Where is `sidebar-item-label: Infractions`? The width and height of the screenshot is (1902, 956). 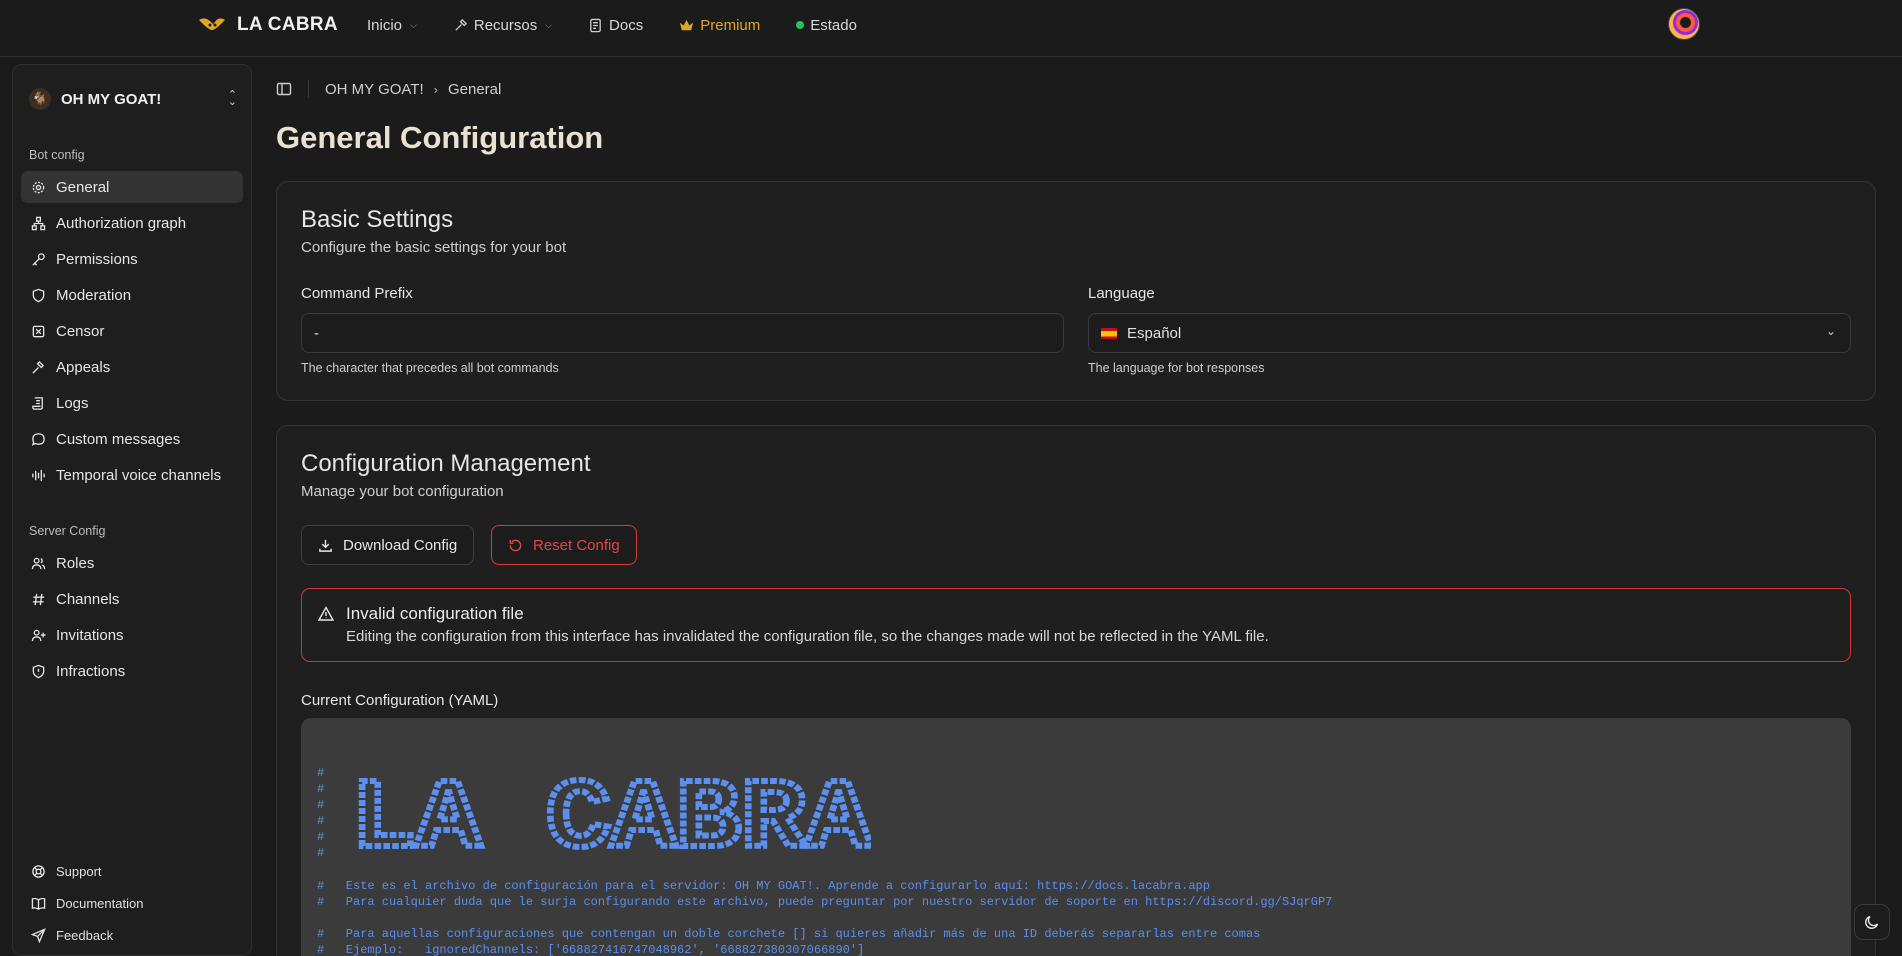
sidebar-item-label: Infractions is located at coordinates (91, 671).